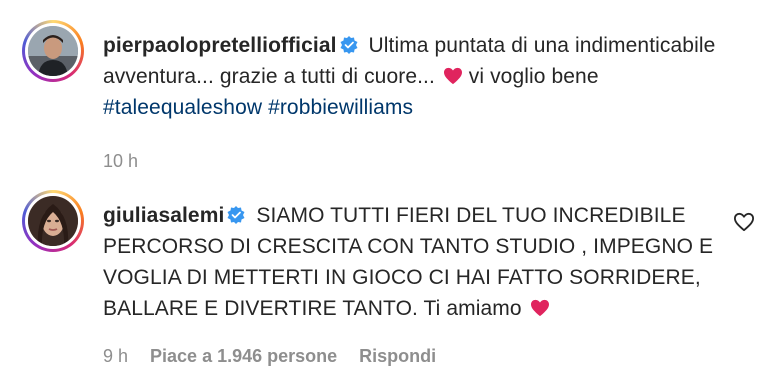  I want to click on caption-text-line1: Ultima puntata di una indimenticabile, so click(542, 45).